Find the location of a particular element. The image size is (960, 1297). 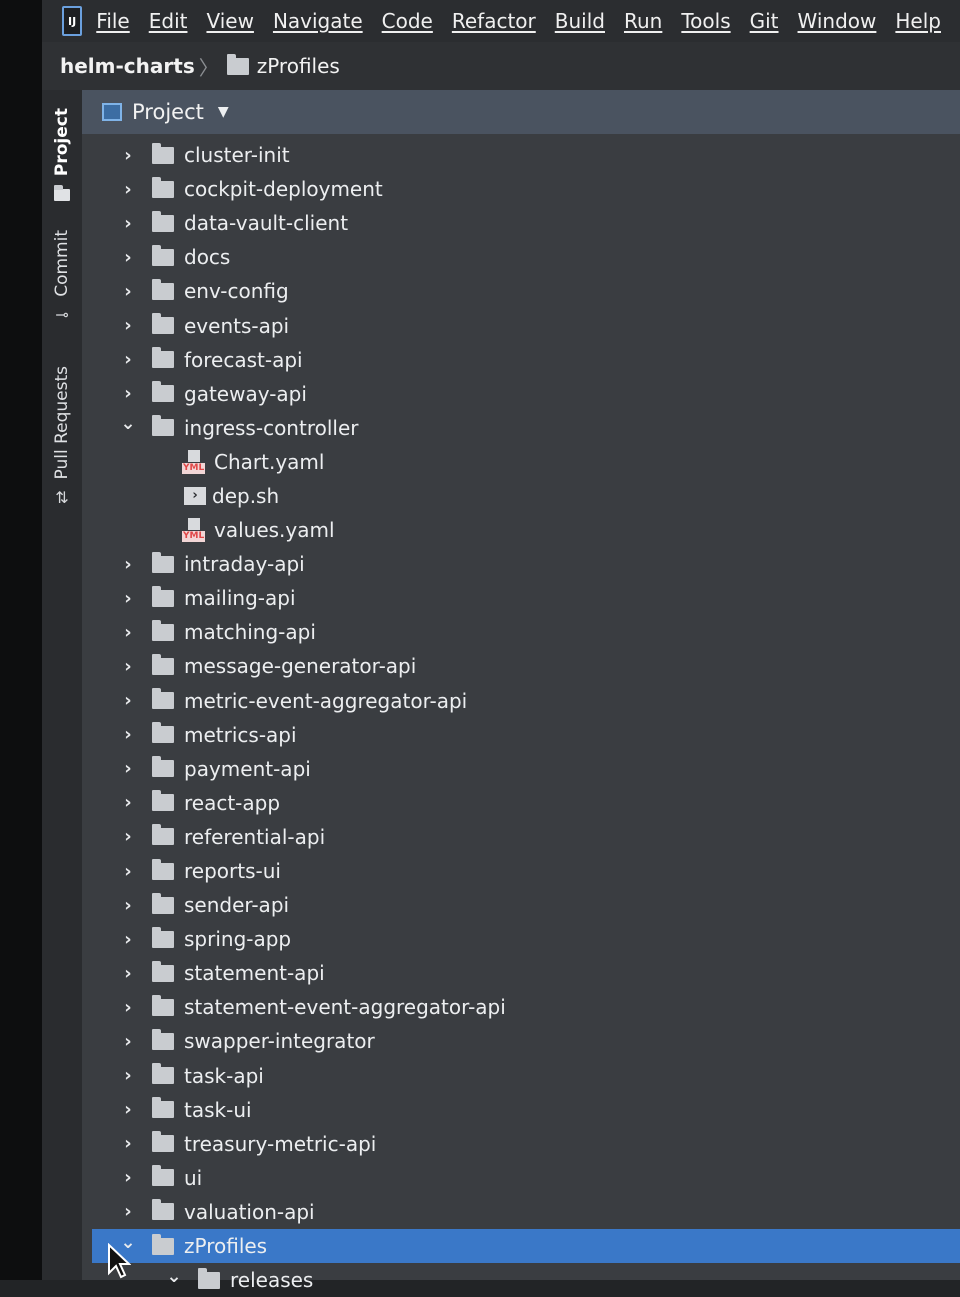

tree-folder-row: › reports-ui is located at coordinates (521, 871).